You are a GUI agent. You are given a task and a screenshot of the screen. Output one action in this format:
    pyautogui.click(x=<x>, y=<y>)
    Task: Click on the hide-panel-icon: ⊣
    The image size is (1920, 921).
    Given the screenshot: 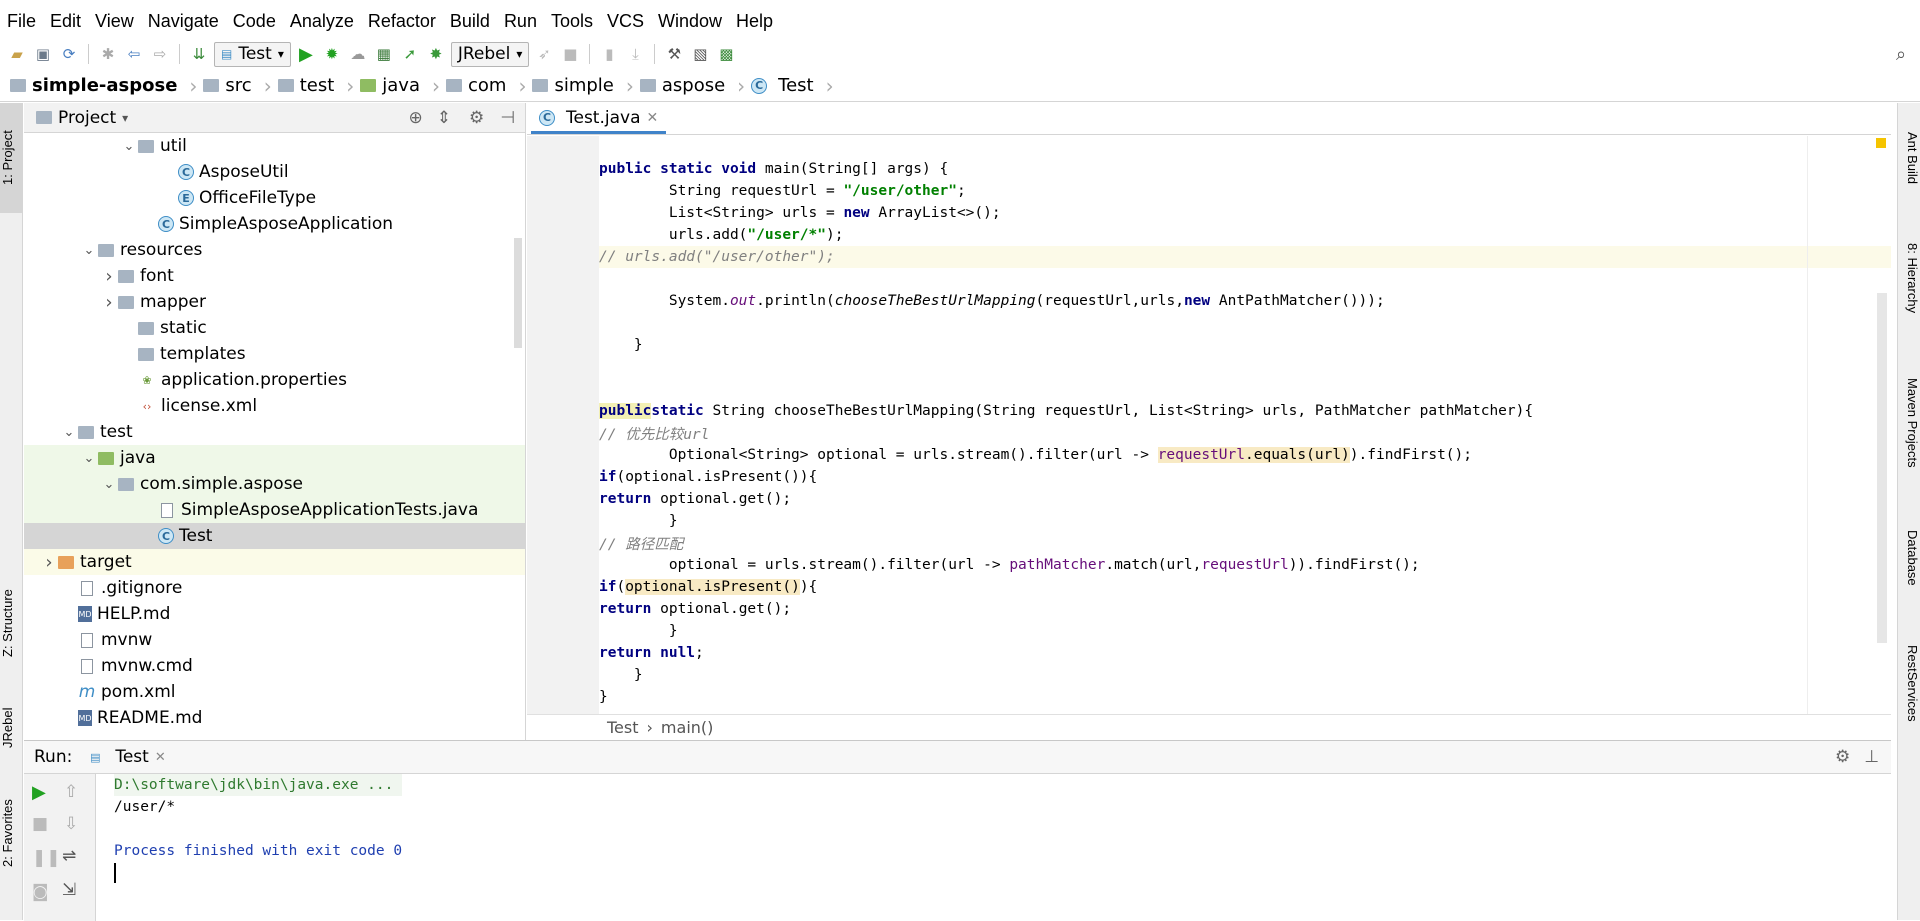 What is the action you would take?
    pyautogui.click(x=507, y=118)
    